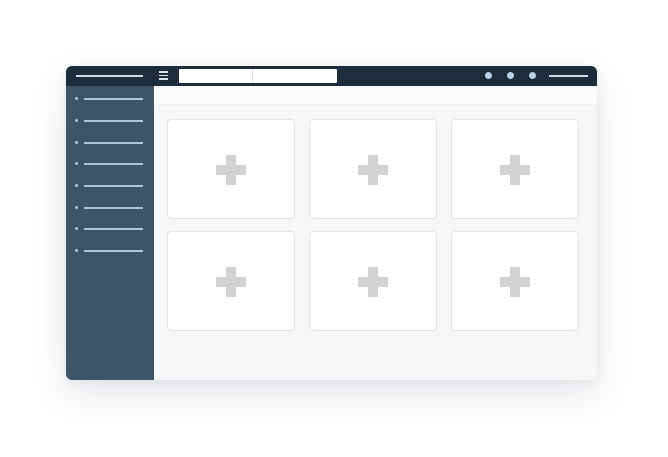 The width and height of the screenshot is (668, 457). I want to click on settings-dot-icon, so click(532, 75).